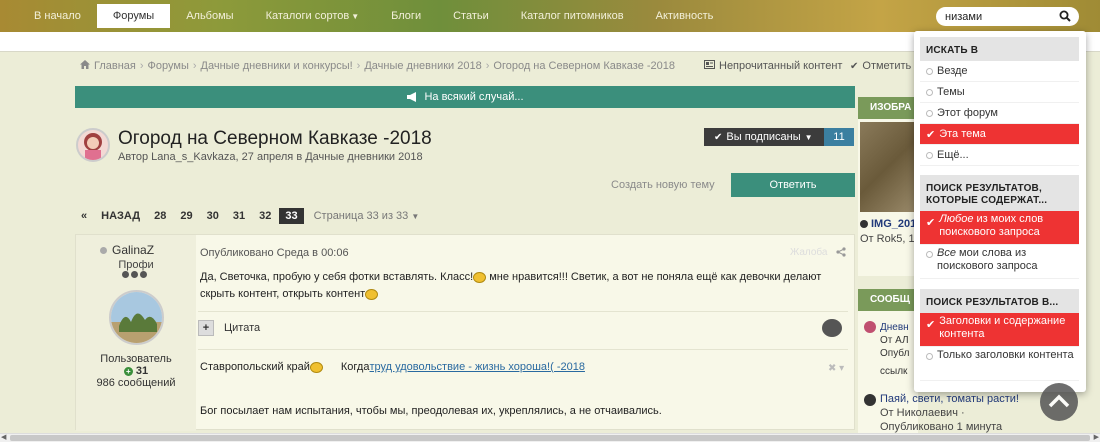 Image resolution: width=1100 pixels, height=442 pixels. Describe the element at coordinates (406, 16) in the screenshot. I see `nav-blogs: Блоги` at that location.